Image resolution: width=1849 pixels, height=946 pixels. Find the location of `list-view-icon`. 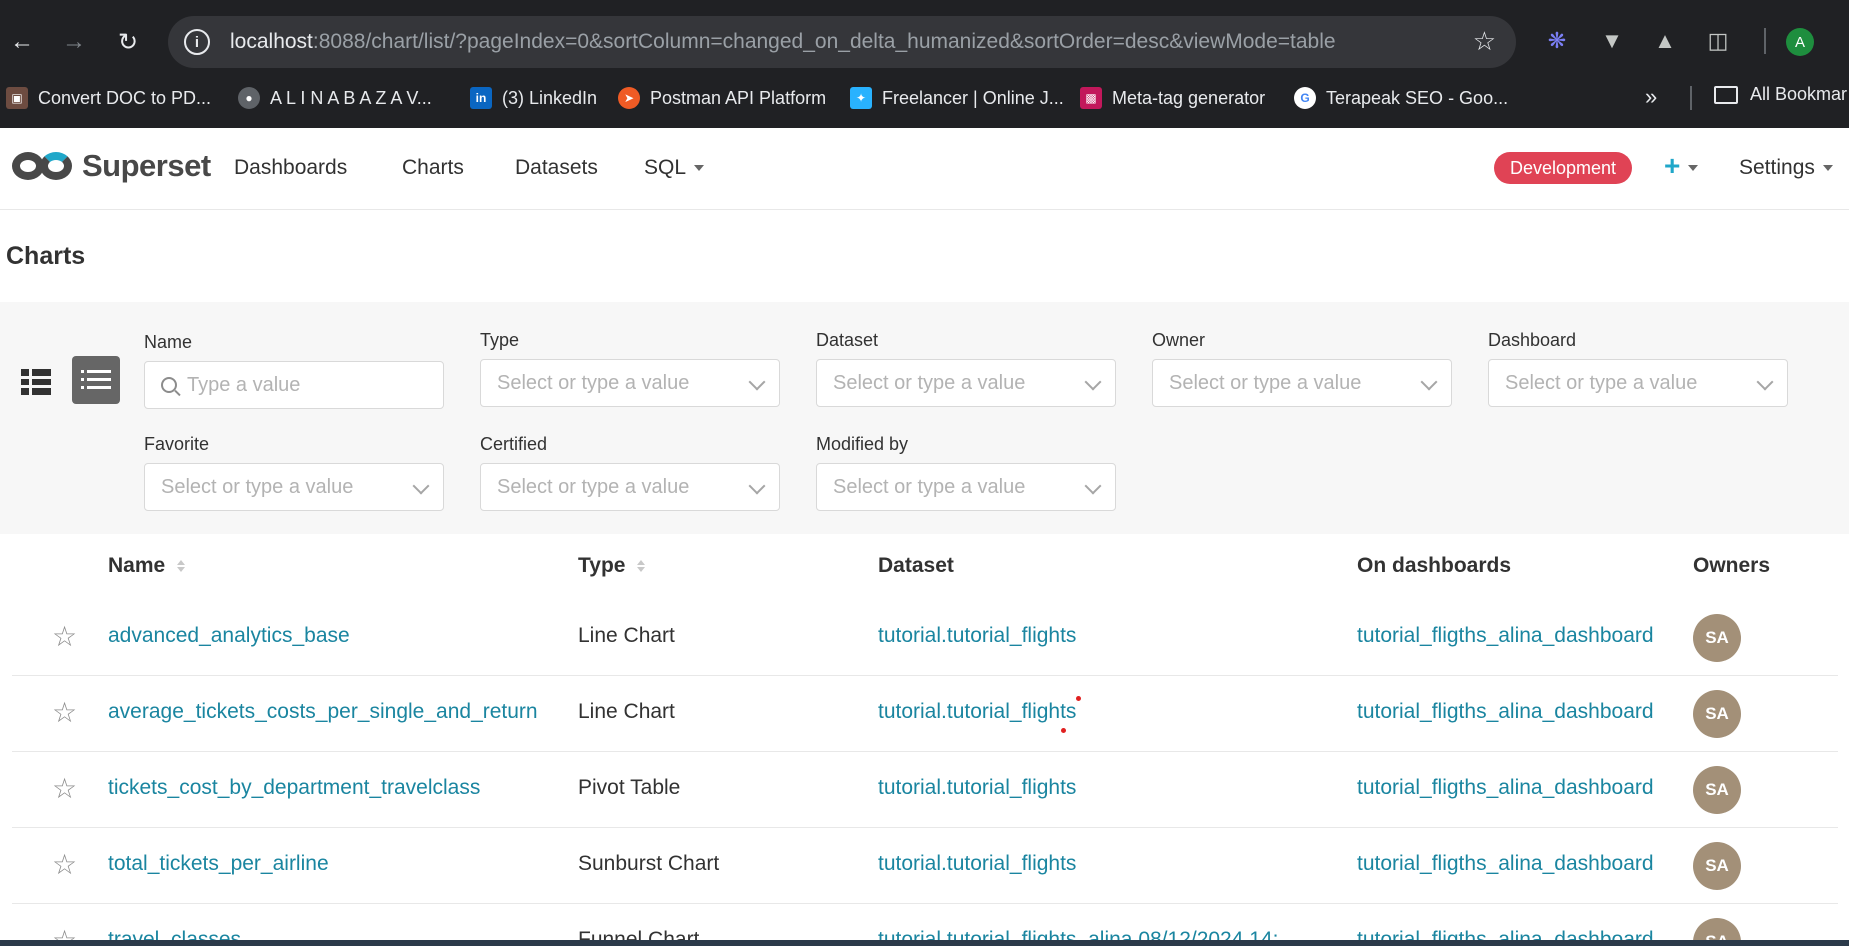

list-view-icon is located at coordinates (96, 379).